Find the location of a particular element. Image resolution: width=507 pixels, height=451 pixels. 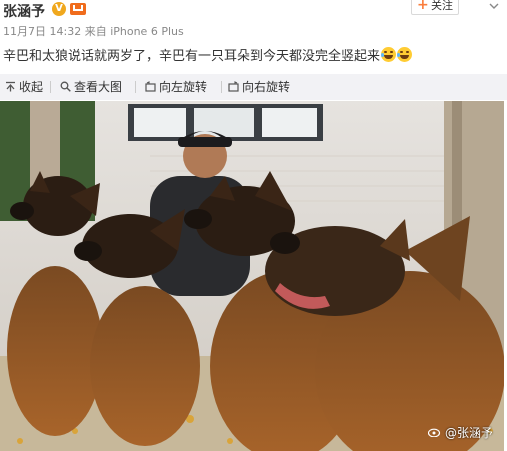

post-text: 辛巴和太狼说话就两岁了，辛巴有一只耳朵到今天都没完全竖起来 is located at coordinates (208, 54).